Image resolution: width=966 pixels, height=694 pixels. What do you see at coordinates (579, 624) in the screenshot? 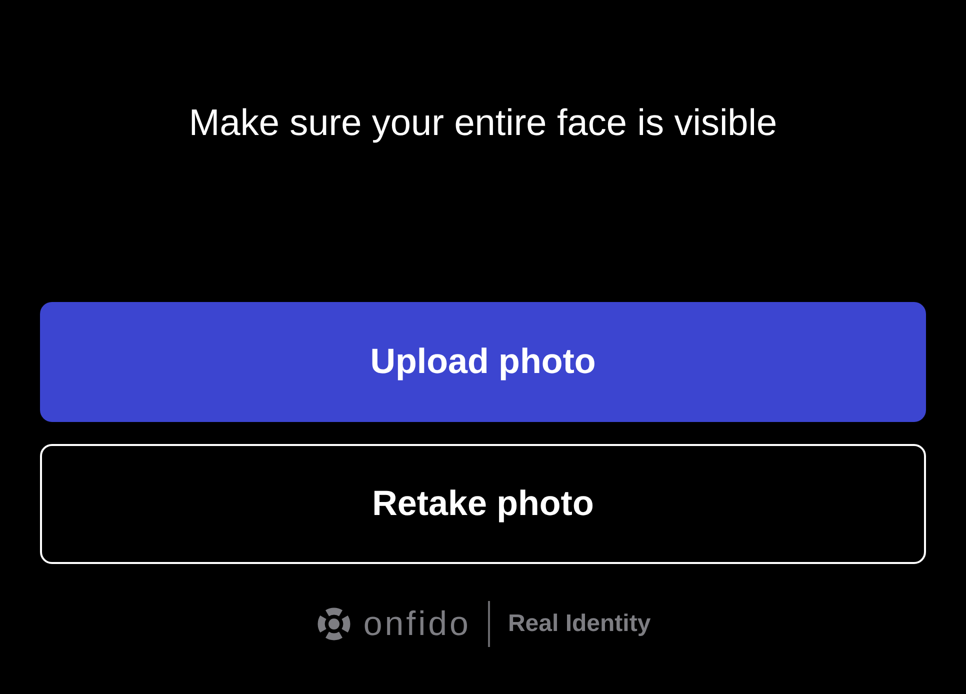
I see `tagline-text: Real Identity` at bounding box center [579, 624].